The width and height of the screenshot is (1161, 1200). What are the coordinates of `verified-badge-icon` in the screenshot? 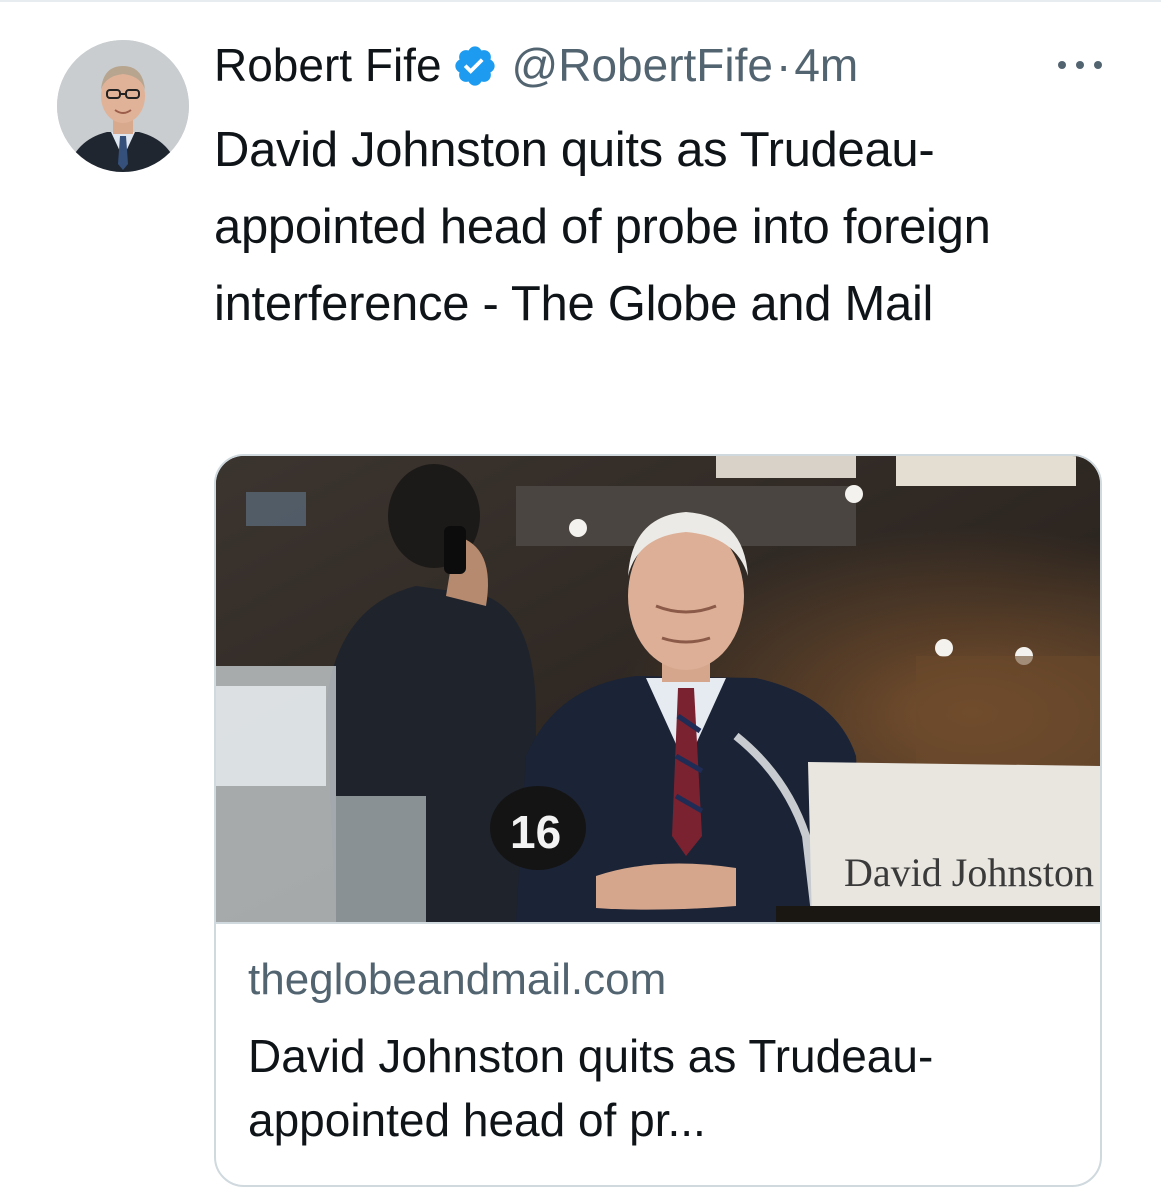 It's located at (475, 65).